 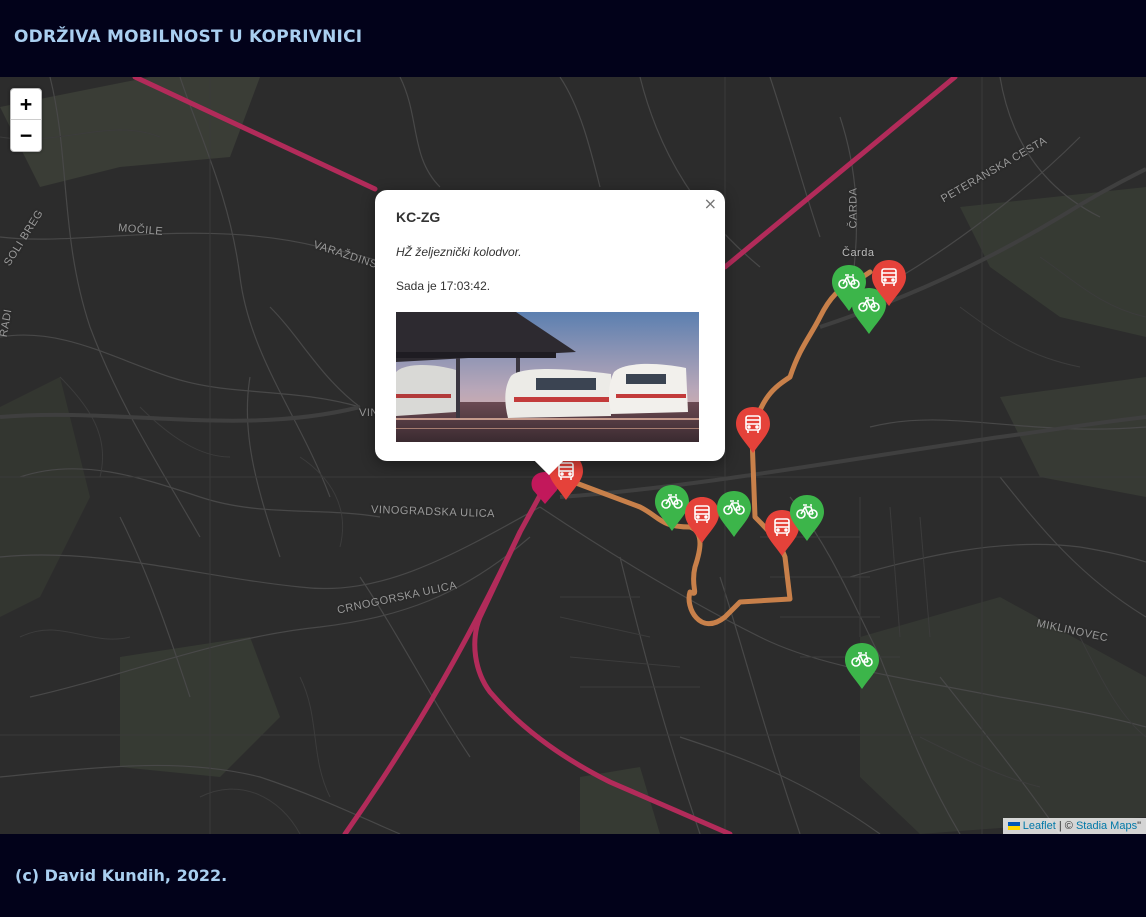 What do you see at coordinates (459, 252) in the screenshot?
I see `popup-description: HŽ željeznički kolodvor.` at bounding box center [459, 252].